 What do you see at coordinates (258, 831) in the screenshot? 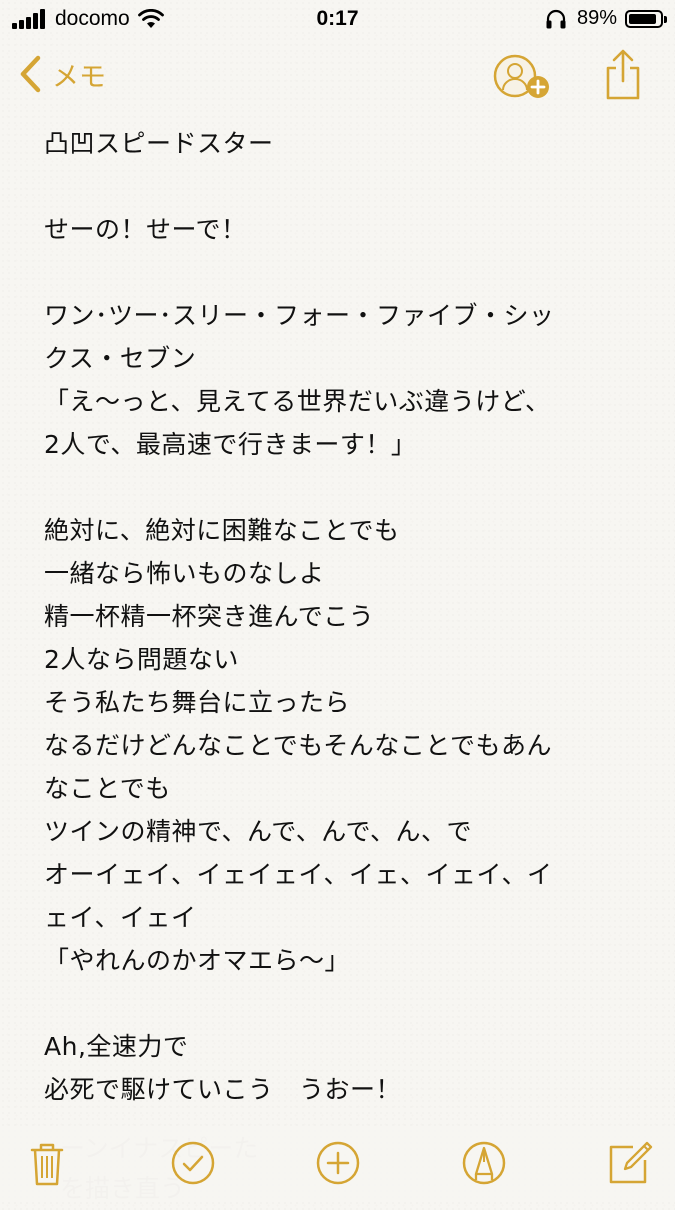
I see `note-line: ツインの精神で、んで、んで、ん、で` at bounding box center [258, 831].